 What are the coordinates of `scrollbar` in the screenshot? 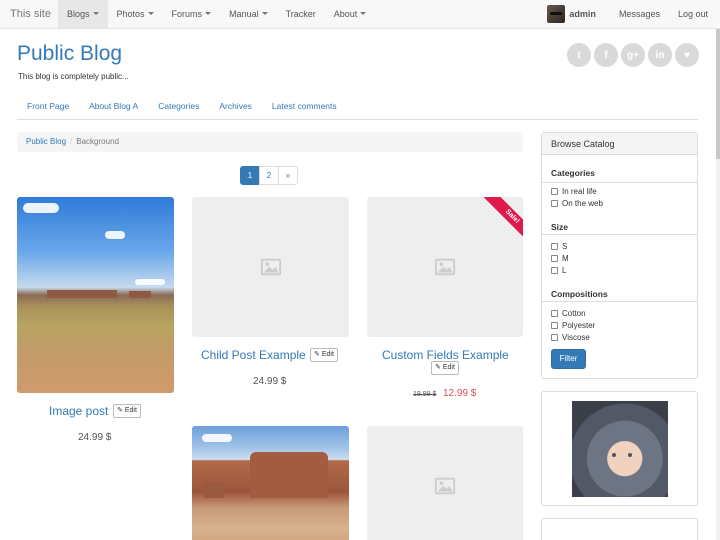 It's located at (718, 284).